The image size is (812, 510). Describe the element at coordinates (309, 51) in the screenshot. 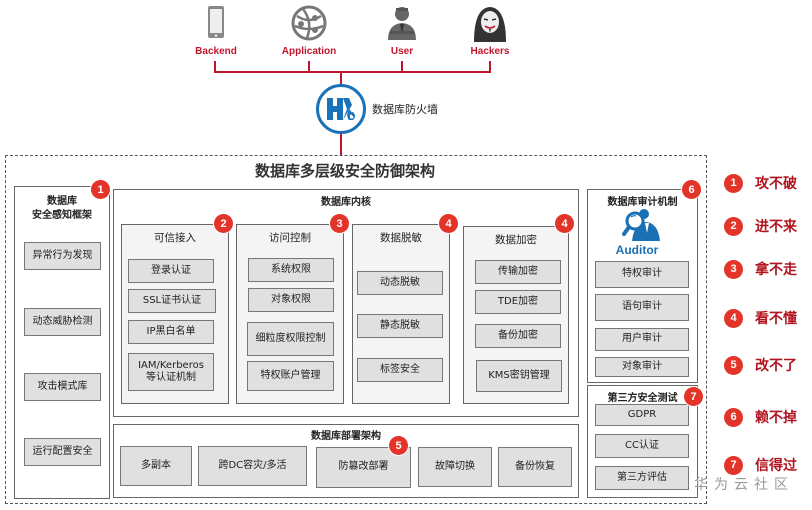

I see `actor-label: Application` at that location.